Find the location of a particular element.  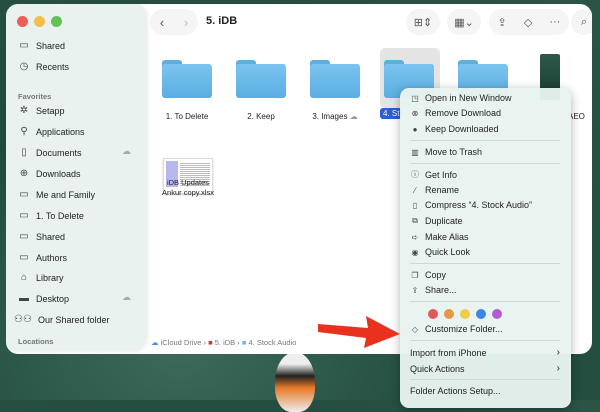

action-group: ⇪ ◇ ··· is located at coordinates (529, 22).